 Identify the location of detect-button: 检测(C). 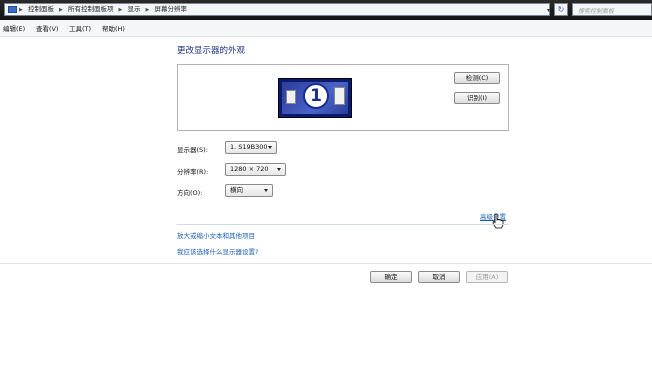
(477, 78).